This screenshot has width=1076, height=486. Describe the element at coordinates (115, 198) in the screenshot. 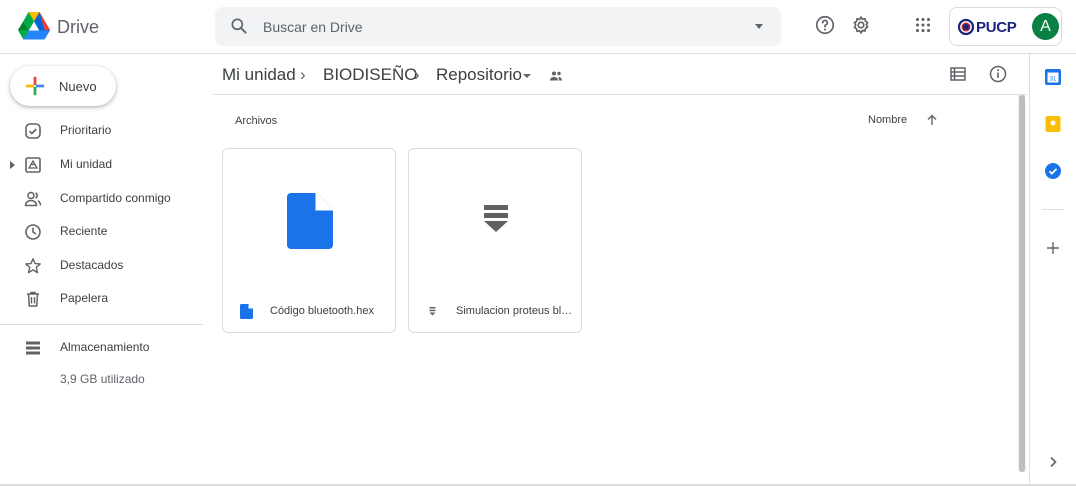

I see `sidebar-item-label: Compartido conmigo` at that location.